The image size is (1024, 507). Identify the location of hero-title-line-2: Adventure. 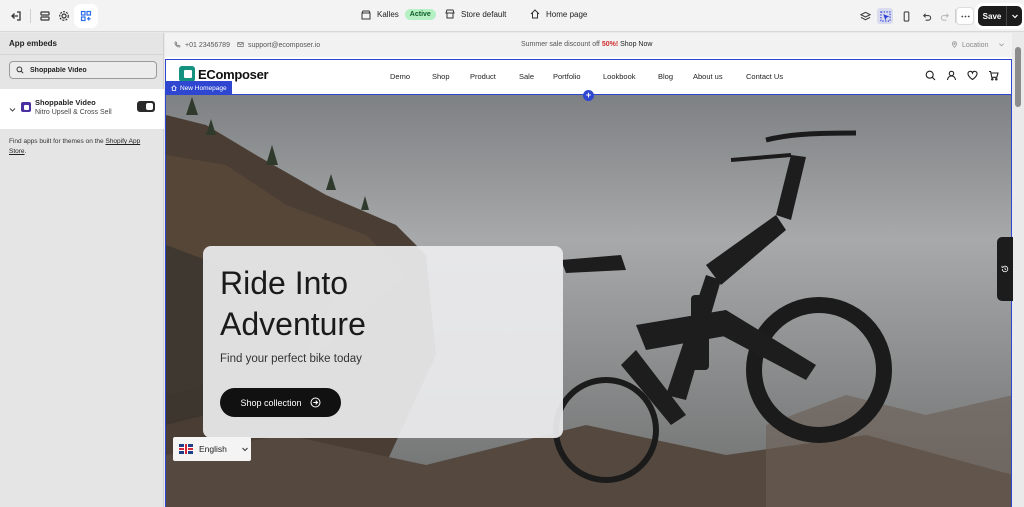
(293, 324).